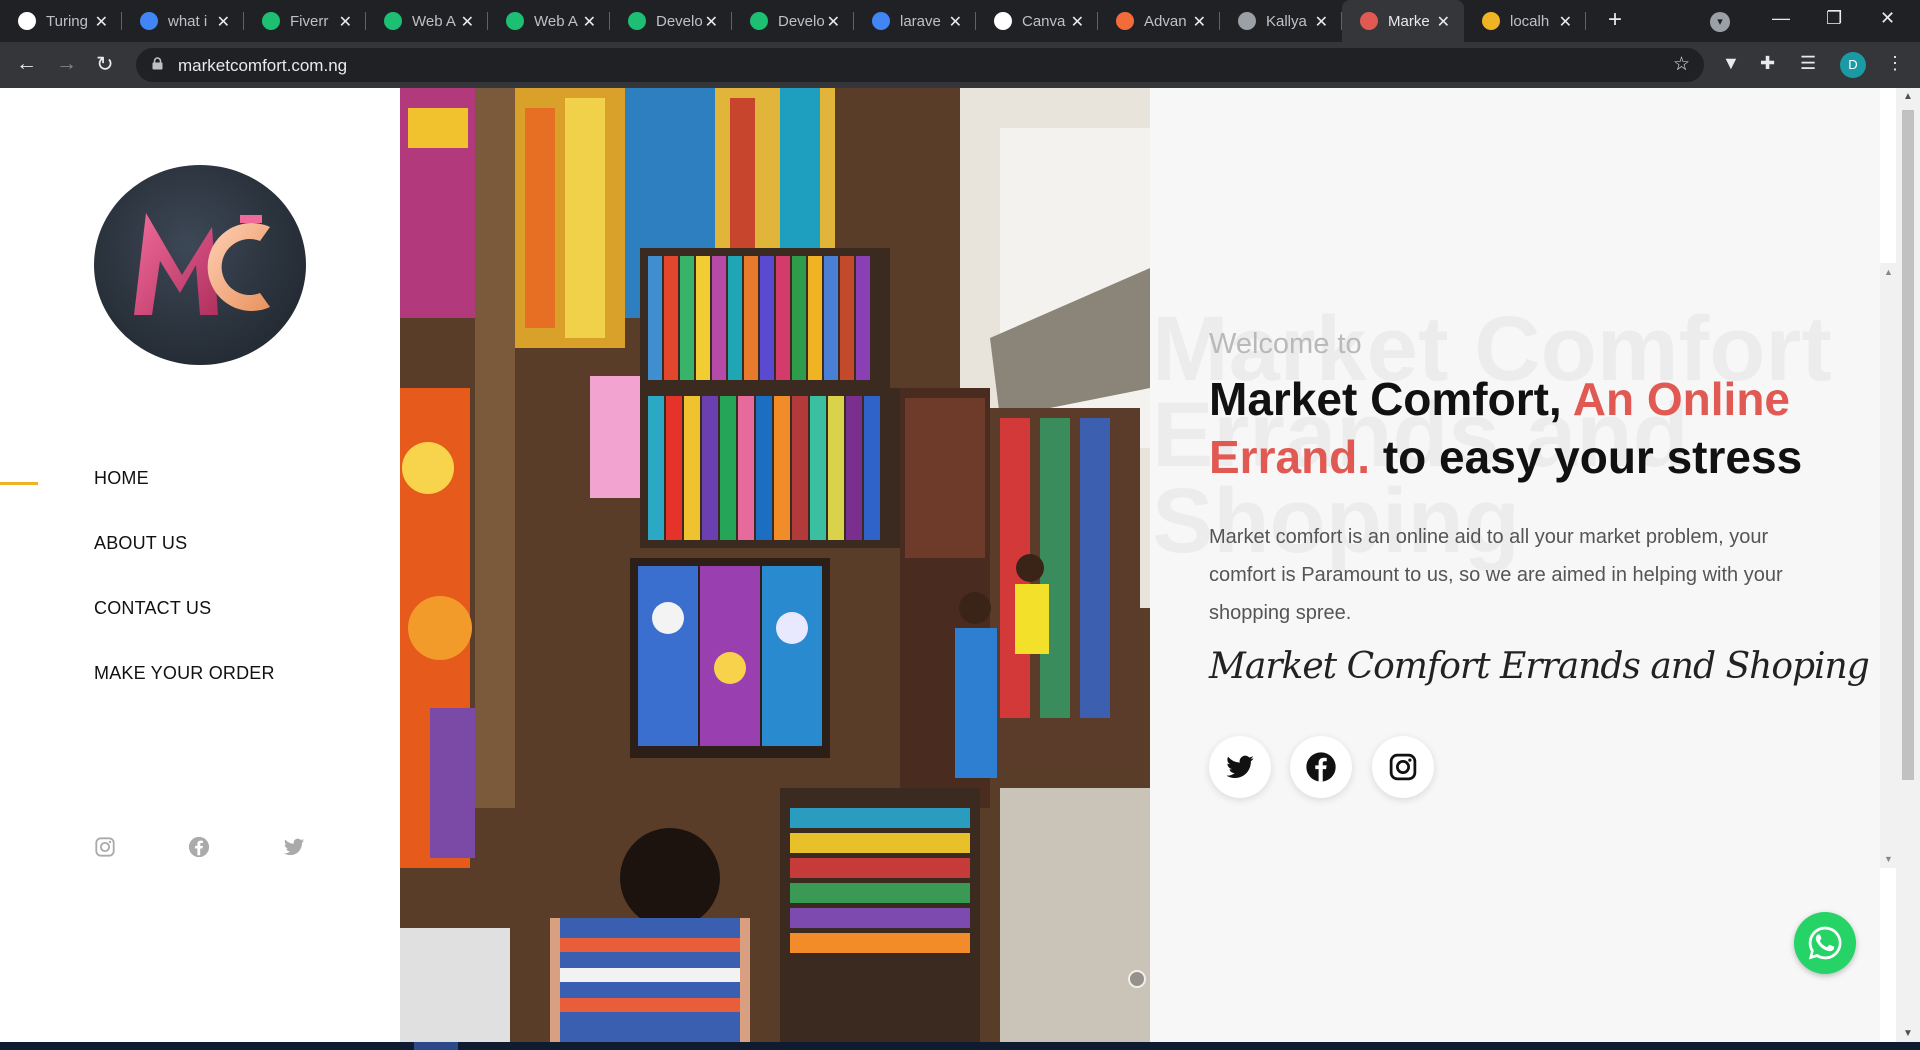 This screenshot has width=1920, height=1050. I want to click on tab-title: localh, so click(1530, 21).